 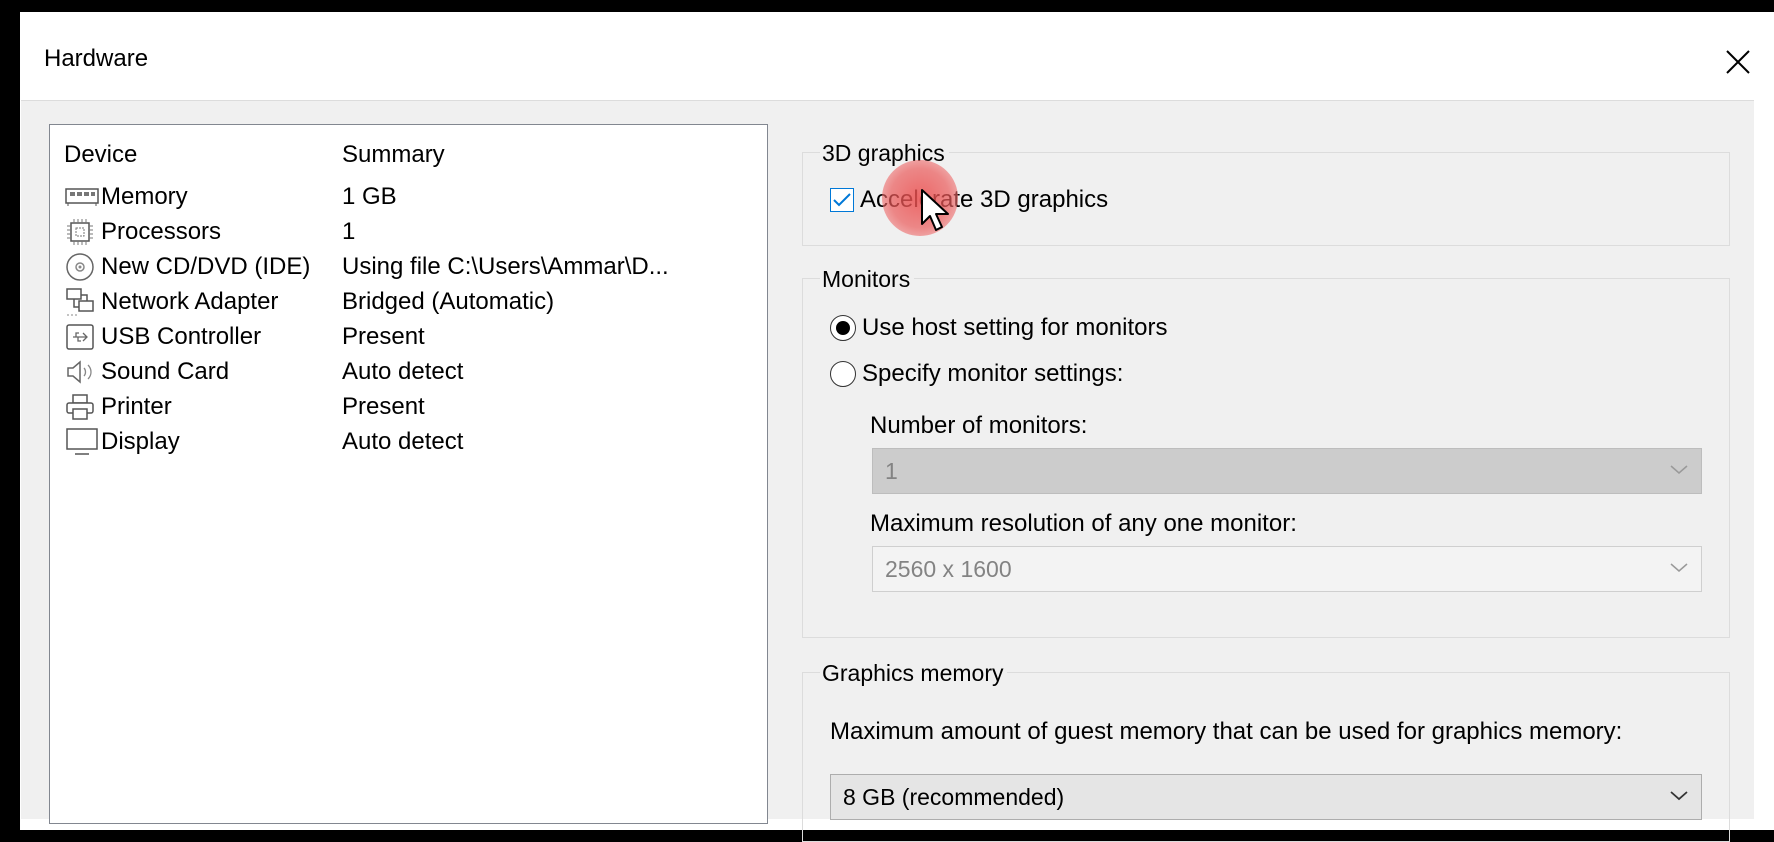 What do you see at coordinates (140, 441) in the screenshot?
I see `device-name: Display` at bounding box center [140, 441].